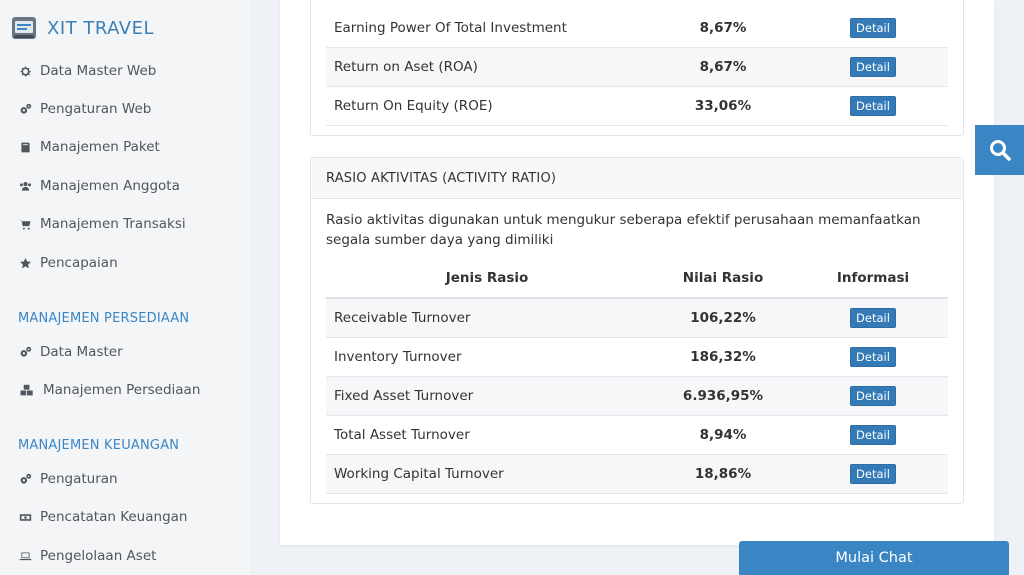  I want to click on ratio-value: 6.936,95%, so click(723, 396).